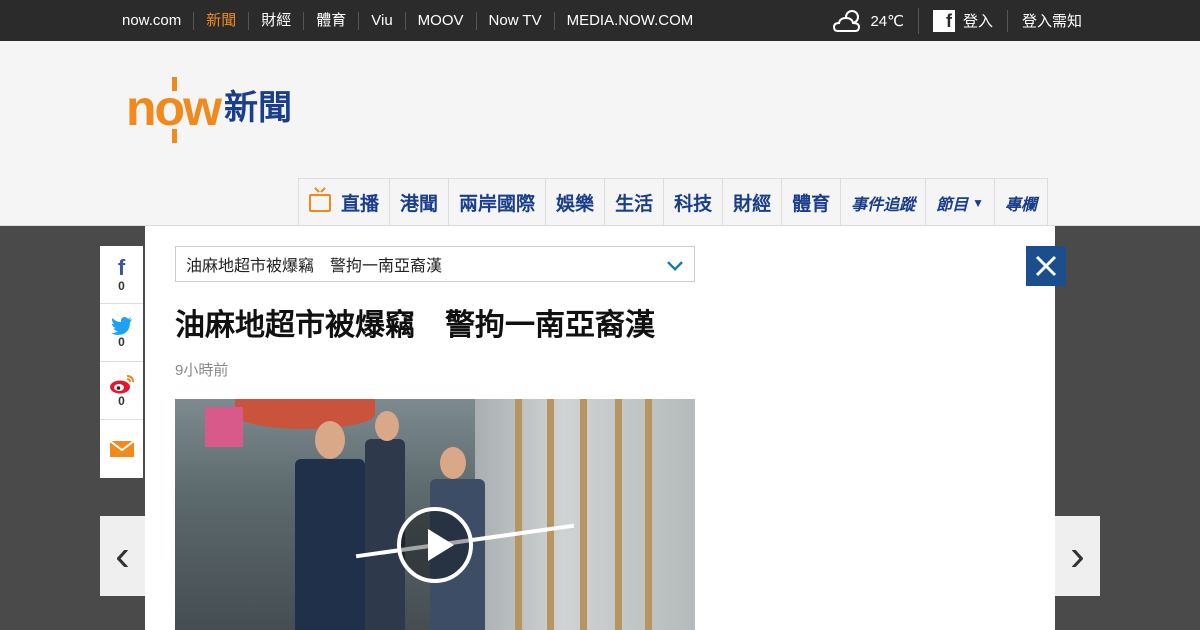 The width and height of the screenshot is (1200, 630). What do you see at coordinates (751, 202) in the screenshot?
I see `nav-finance: 財經` at bounding box center [751, 202].